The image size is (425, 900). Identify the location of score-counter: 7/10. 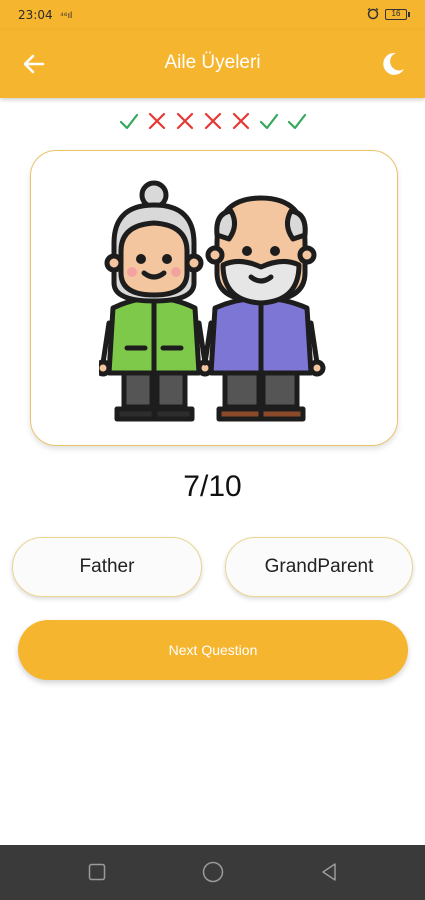
(212, 486).